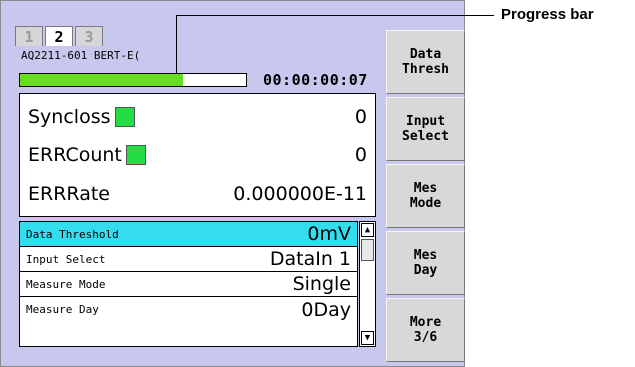  What do you see at coordinates (81, 55) in the screenshot?
I see `device-name: AQ2211-601 BERT-E(` at bounding box center [81, 55].